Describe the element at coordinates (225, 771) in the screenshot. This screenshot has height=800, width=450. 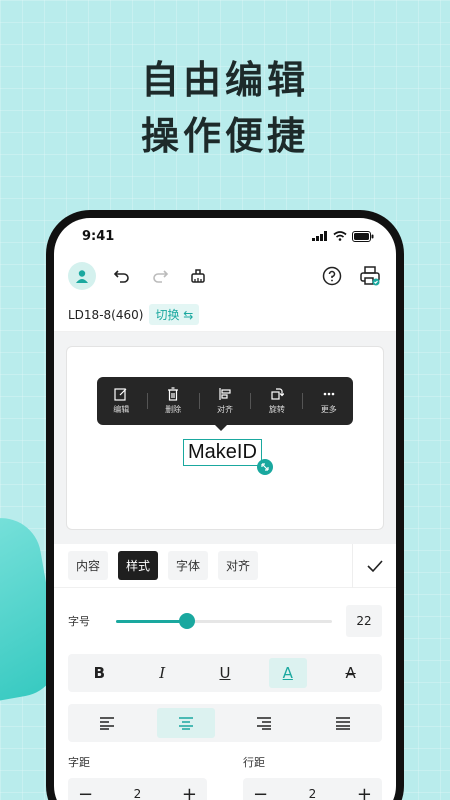
I see `spacing-row: 字距 − 2 + 行距 − 2 +` at that location.